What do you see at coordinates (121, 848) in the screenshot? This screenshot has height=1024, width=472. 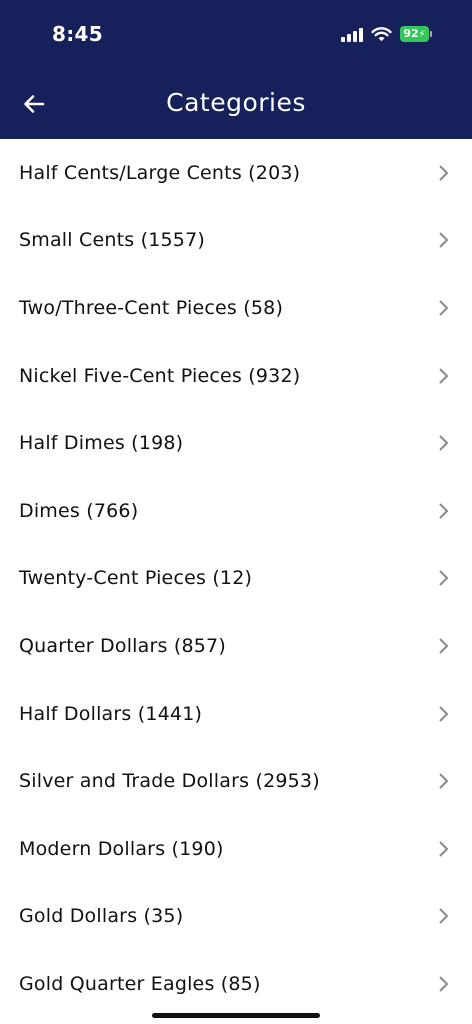 I see `list-item-label: Modern Dollars (190)` at bounding box center [121, 848].